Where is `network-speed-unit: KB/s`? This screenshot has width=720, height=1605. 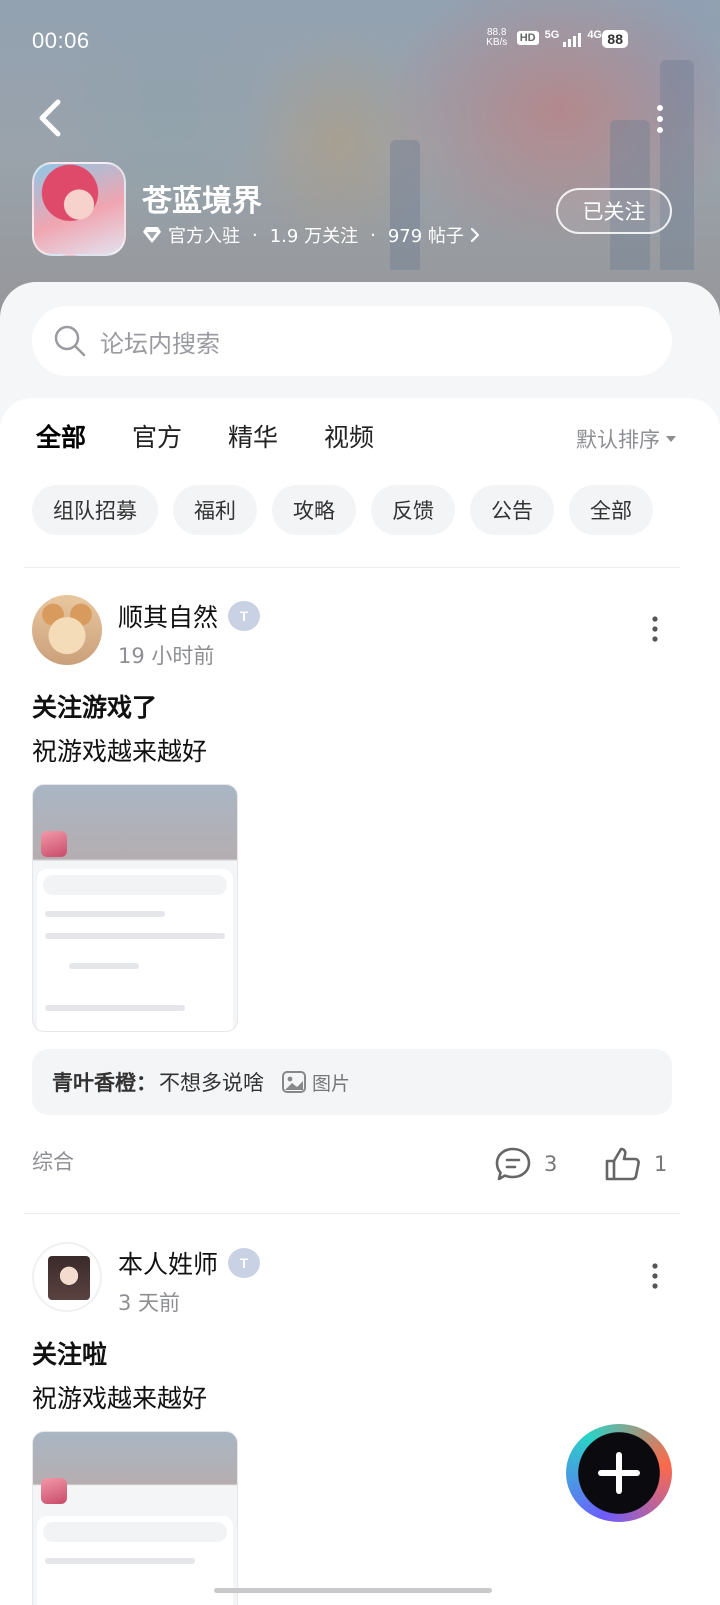 network-speed-unit: KB/s is located at coordinates (497, 42).